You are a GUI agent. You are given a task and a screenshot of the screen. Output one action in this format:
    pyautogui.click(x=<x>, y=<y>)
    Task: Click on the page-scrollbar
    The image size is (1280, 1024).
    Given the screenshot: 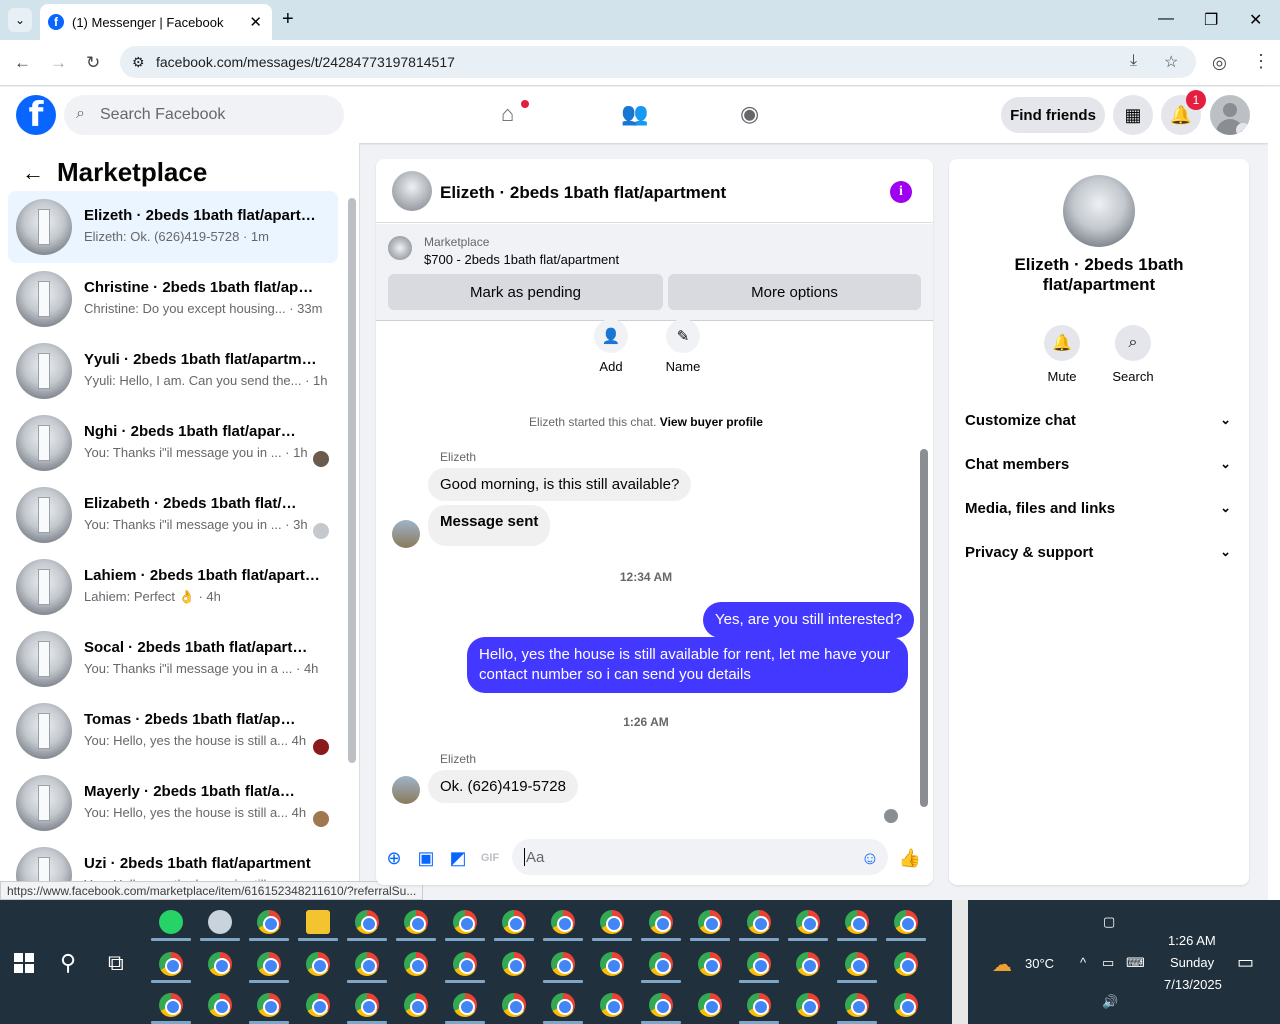 What is the action you would take?
    pyautogui.click(x=1274, y=493)
    